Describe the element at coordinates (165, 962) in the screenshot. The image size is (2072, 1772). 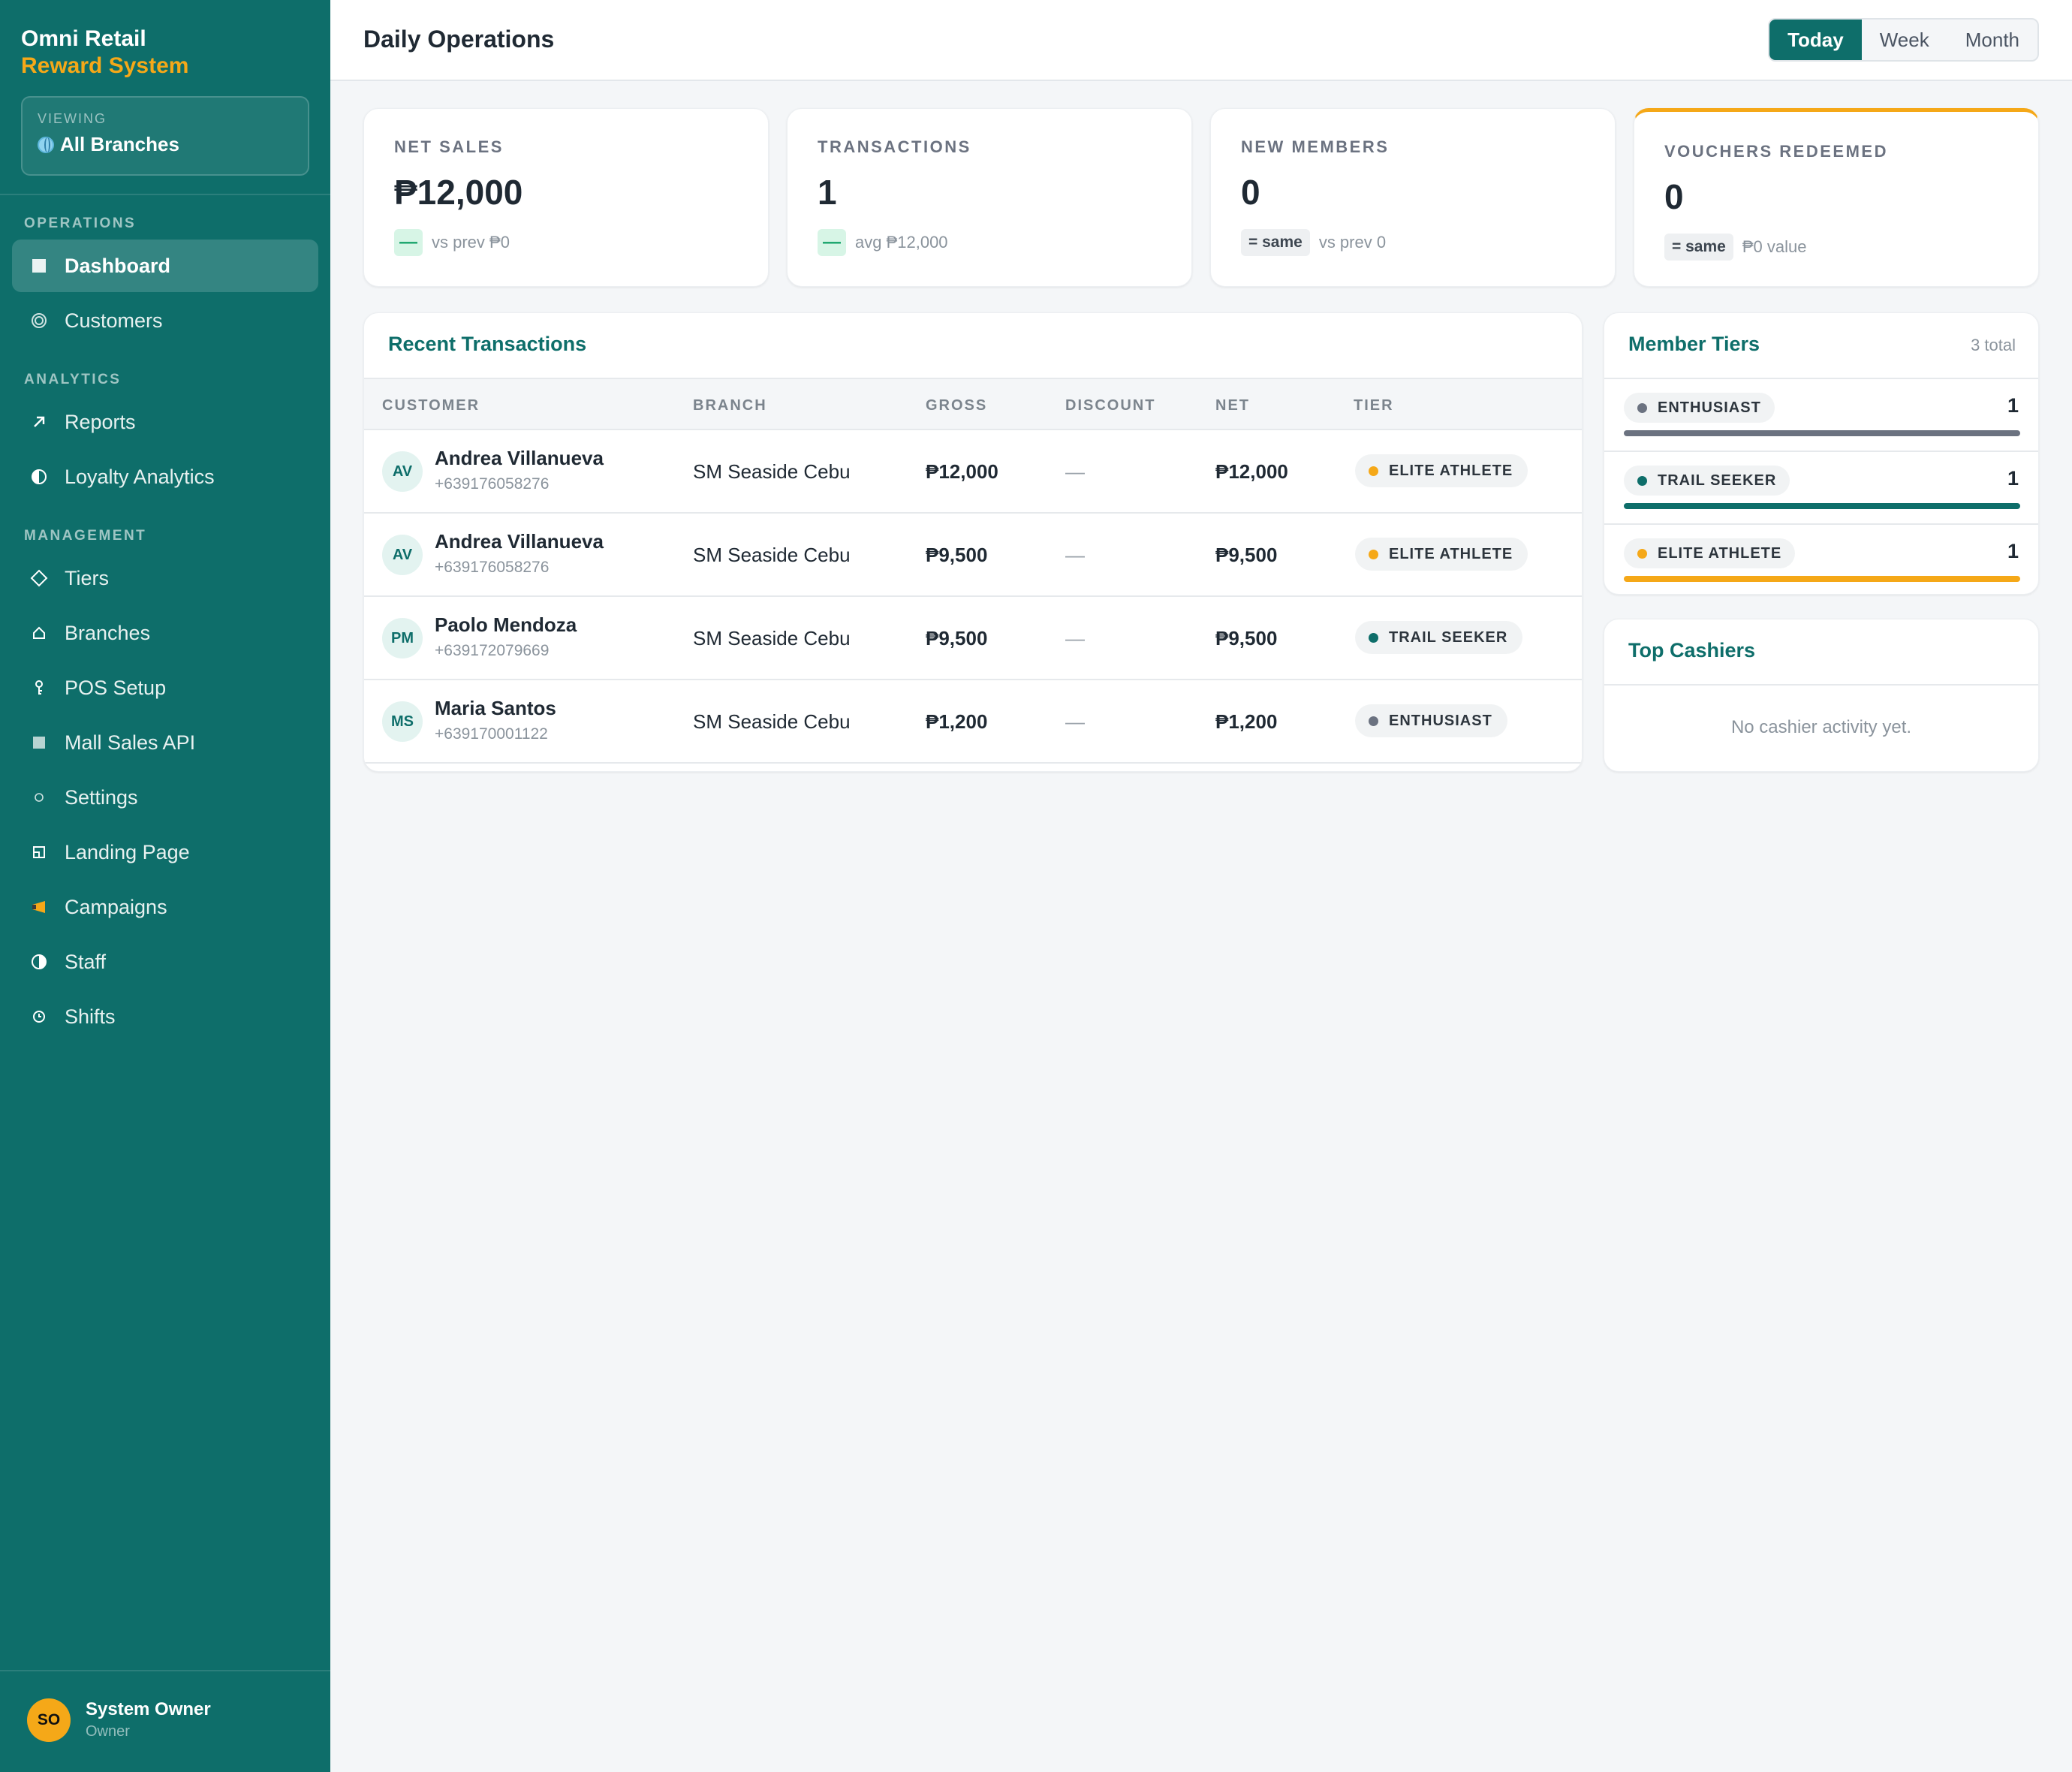
I see `sidebar-item-staff: Staff` at that location.